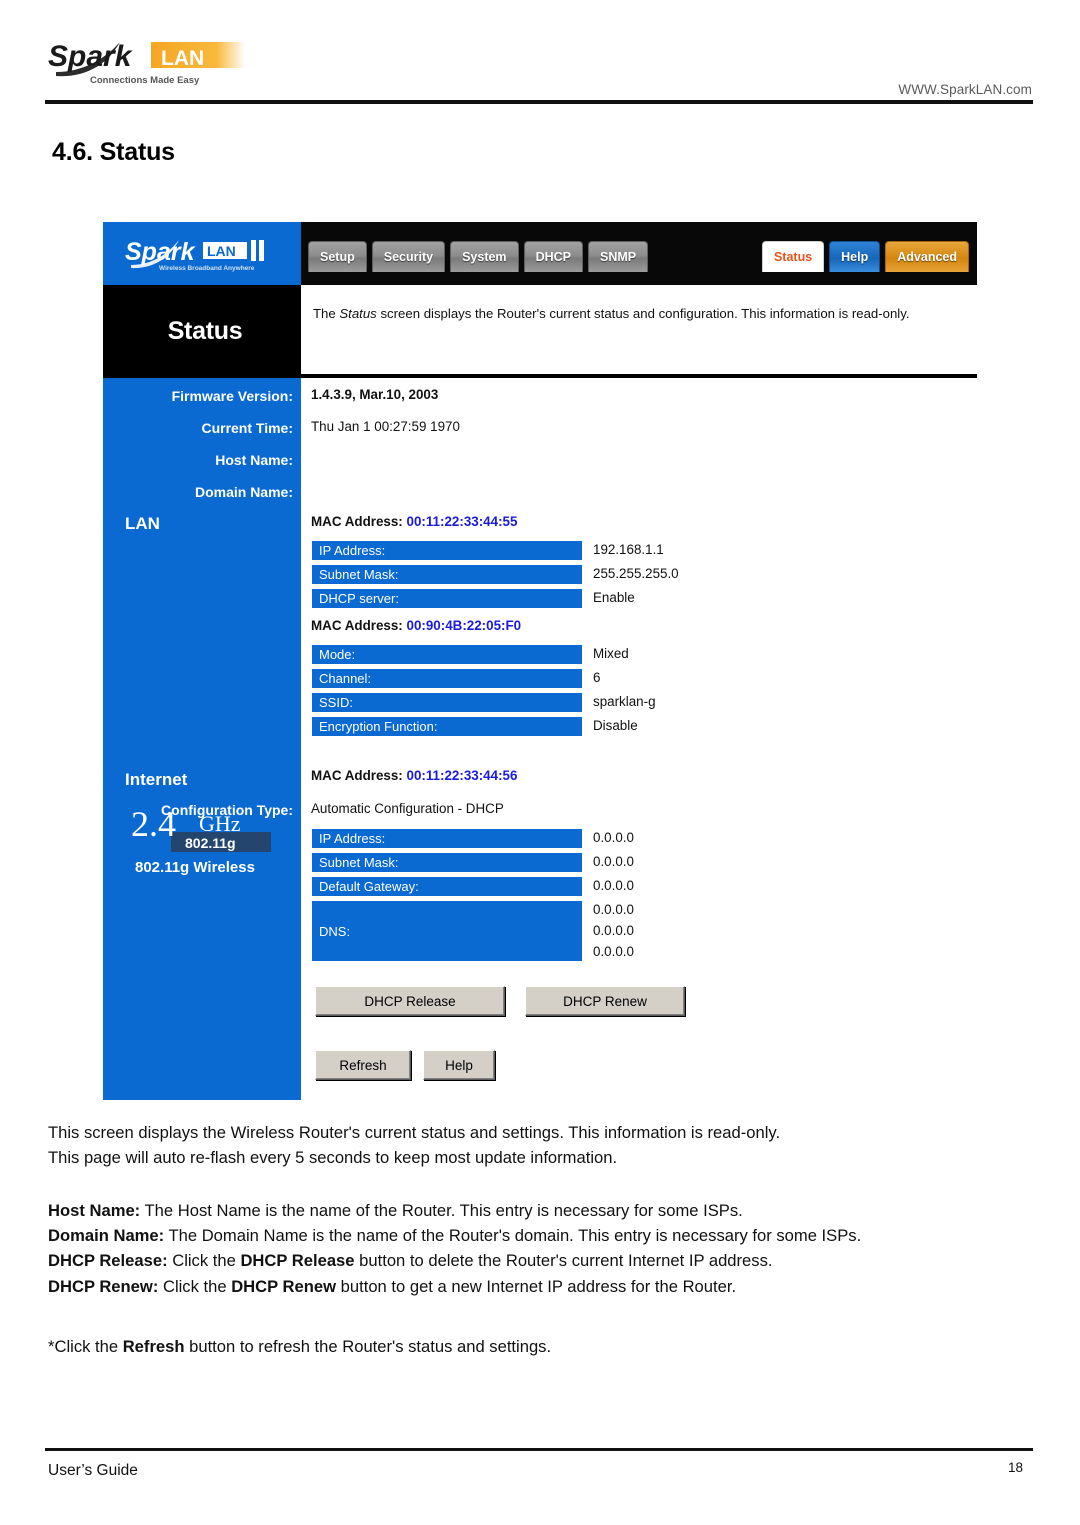 This screenshot has height=1525, width=1080. What do you see at coordinates (447, 678) in the screenshot?
I see `row-wireless-channel: Channel:` at bounding box center [447, 678].